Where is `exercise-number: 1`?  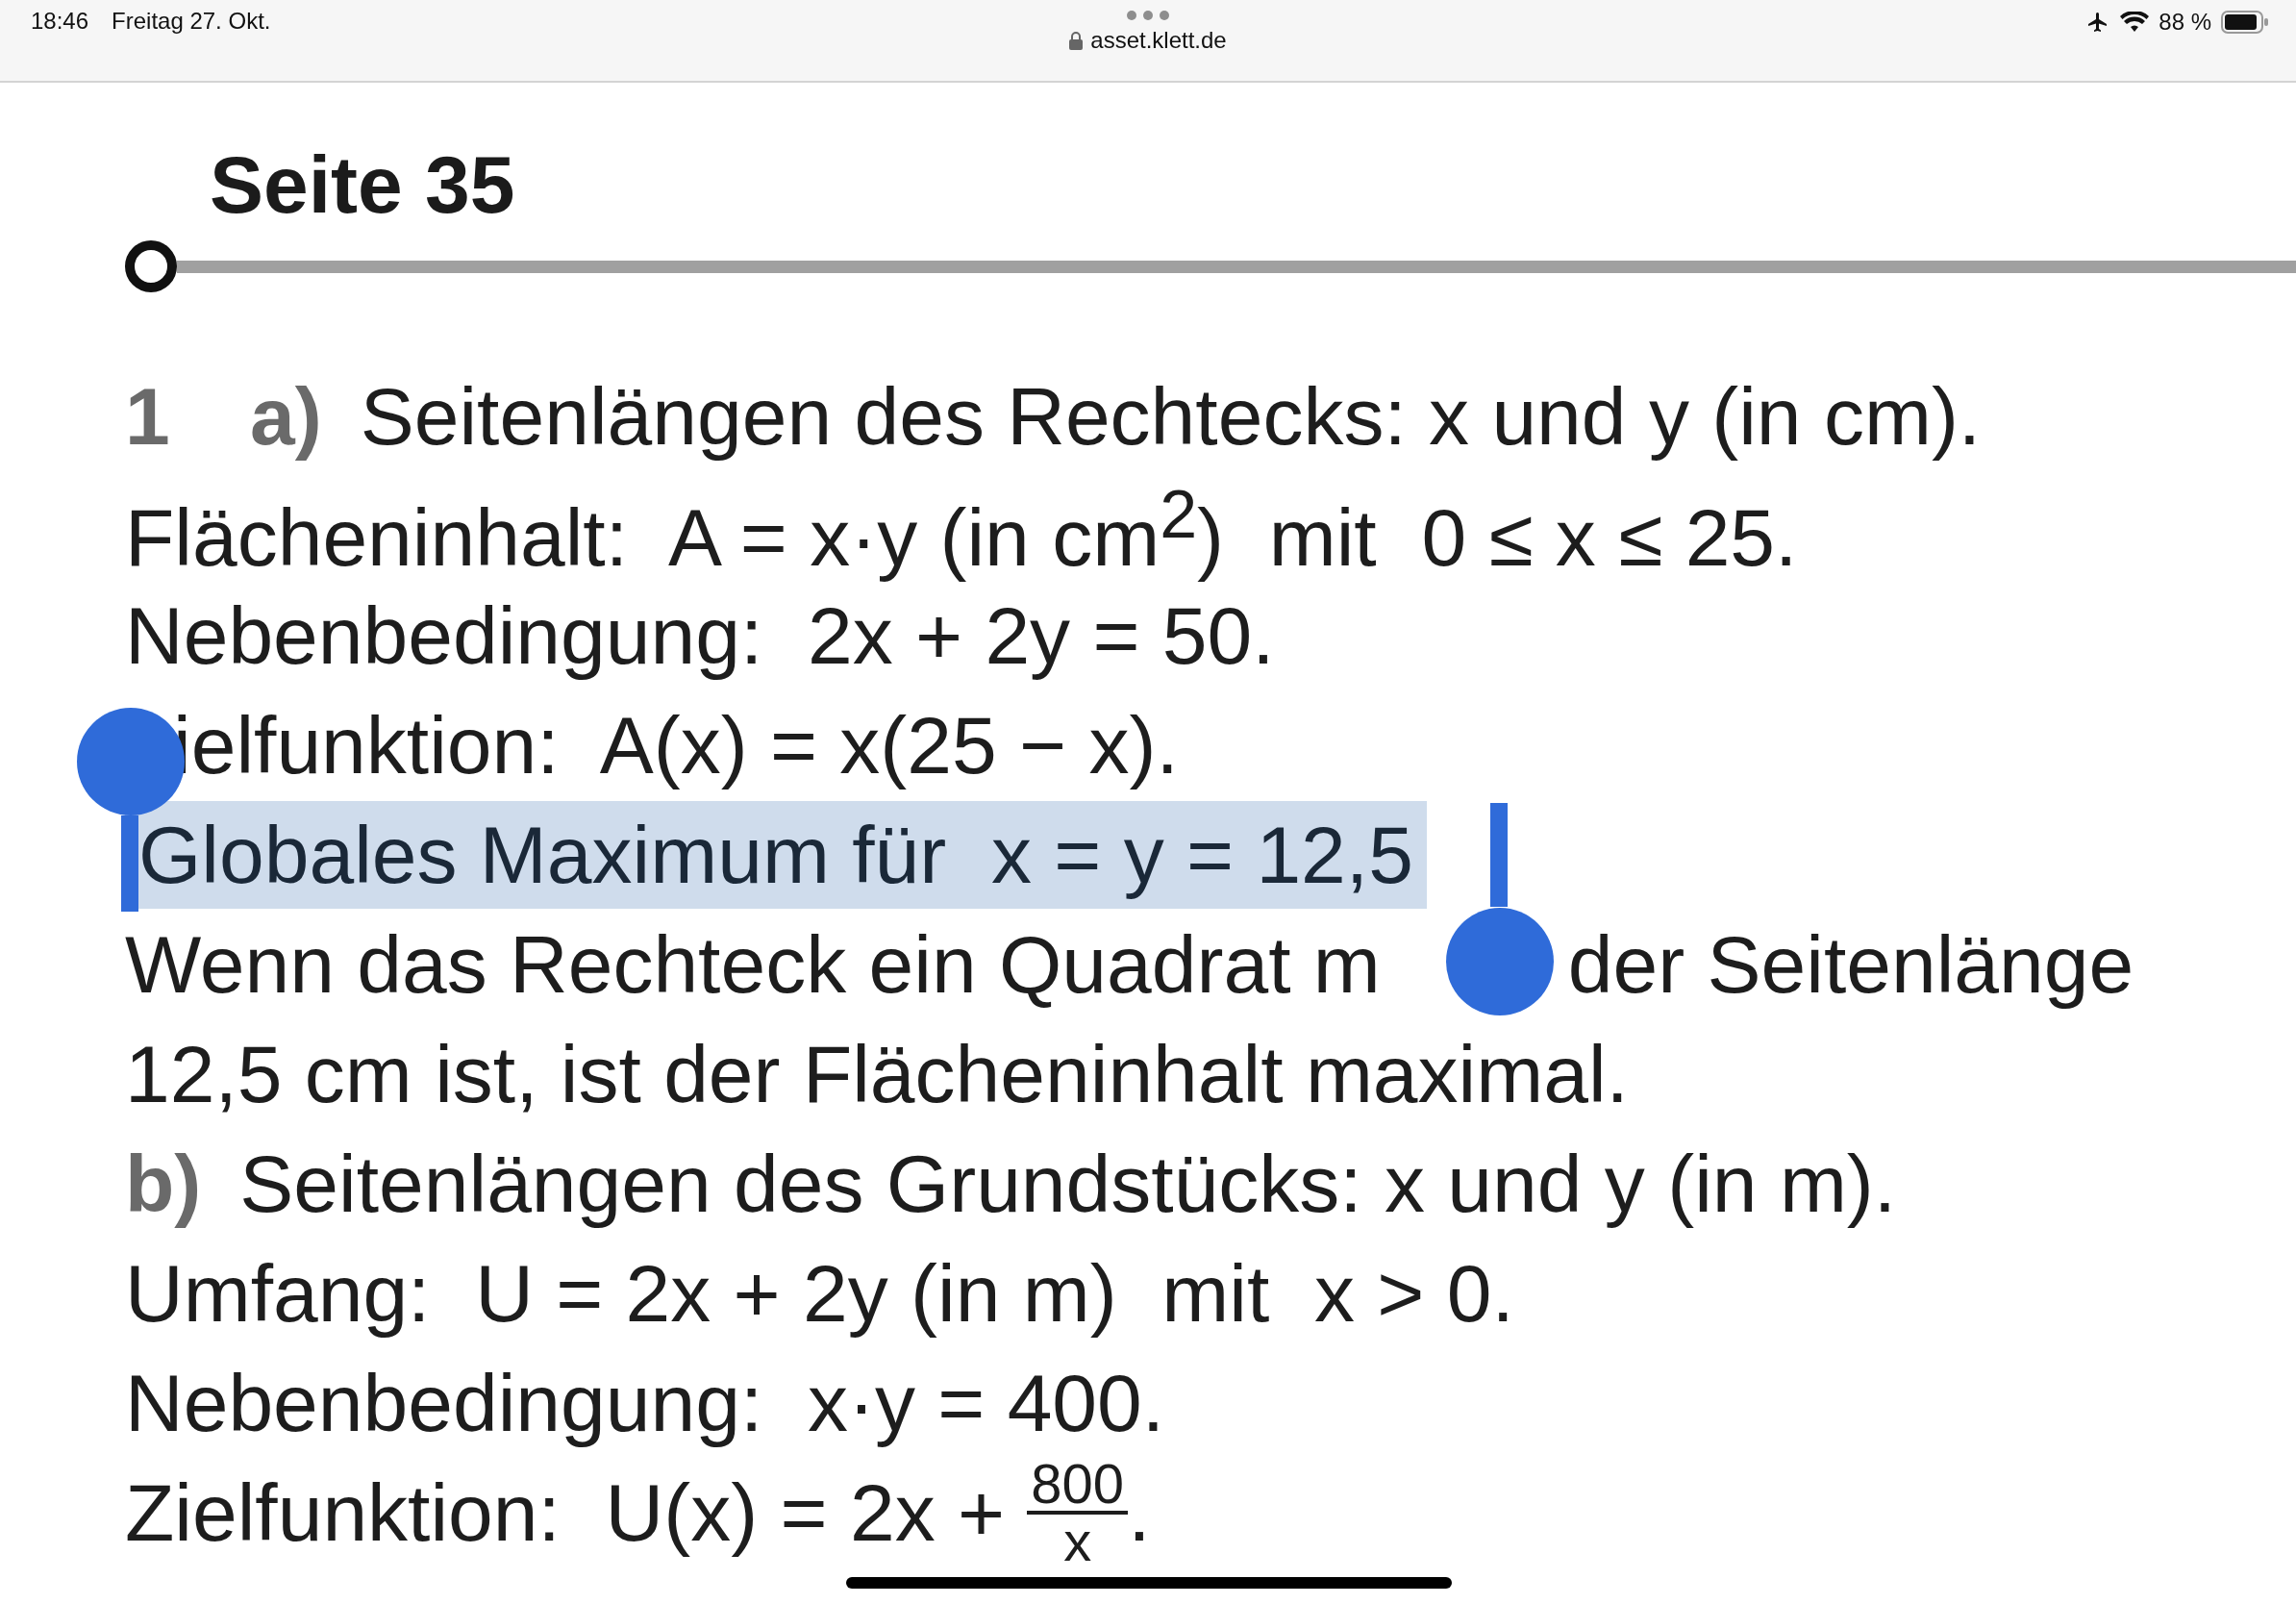 exercise-number: 1 is located at coordinates (148, 416).